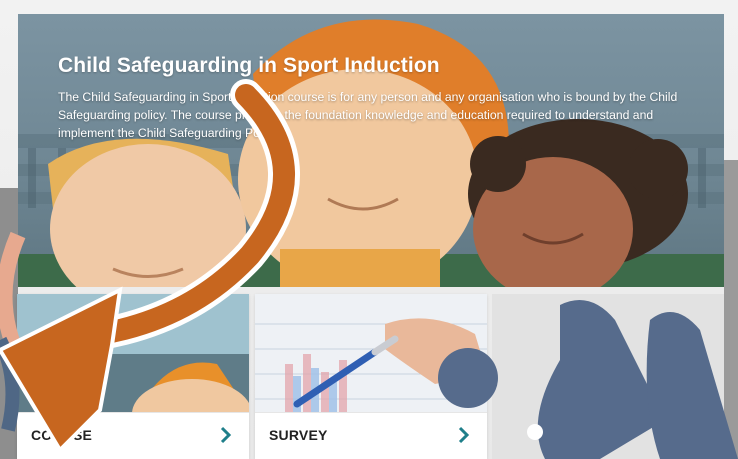 The height and width of the screenshot is (459, 738). I want to click on course-tile-footer: COURSE, so click(133, 435).